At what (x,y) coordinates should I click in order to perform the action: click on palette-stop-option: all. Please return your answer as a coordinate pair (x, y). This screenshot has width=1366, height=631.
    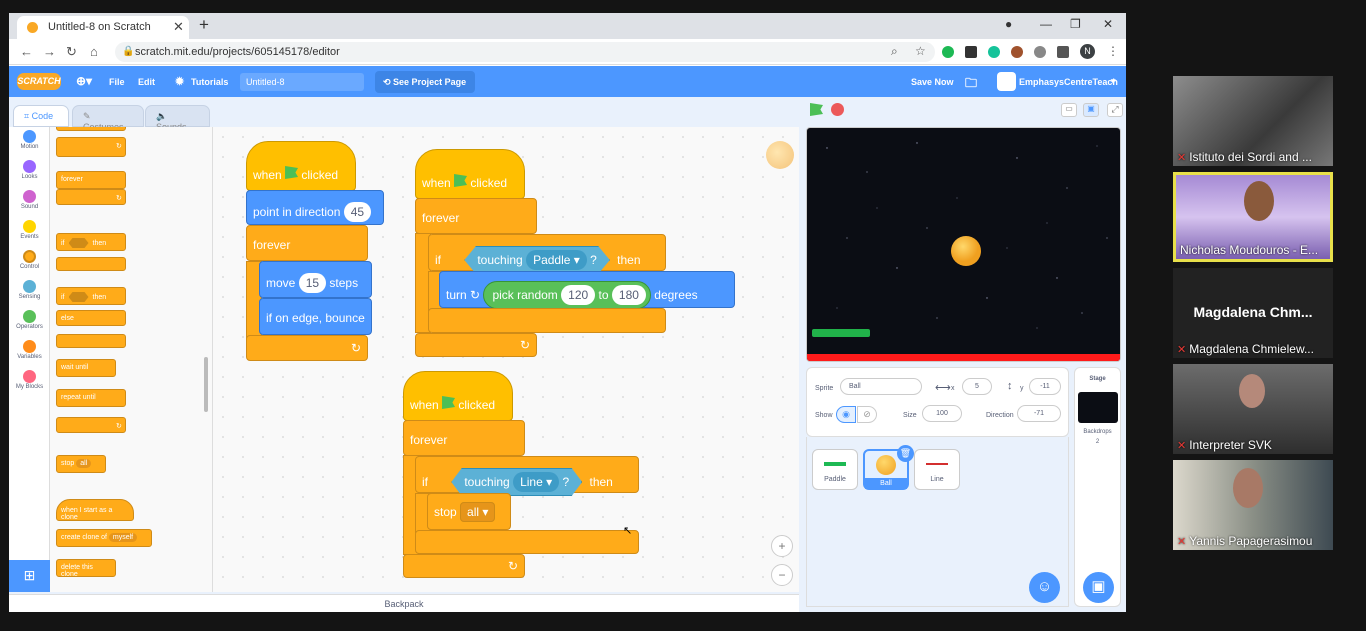
    Looking at the image, I should click on (84, 463).